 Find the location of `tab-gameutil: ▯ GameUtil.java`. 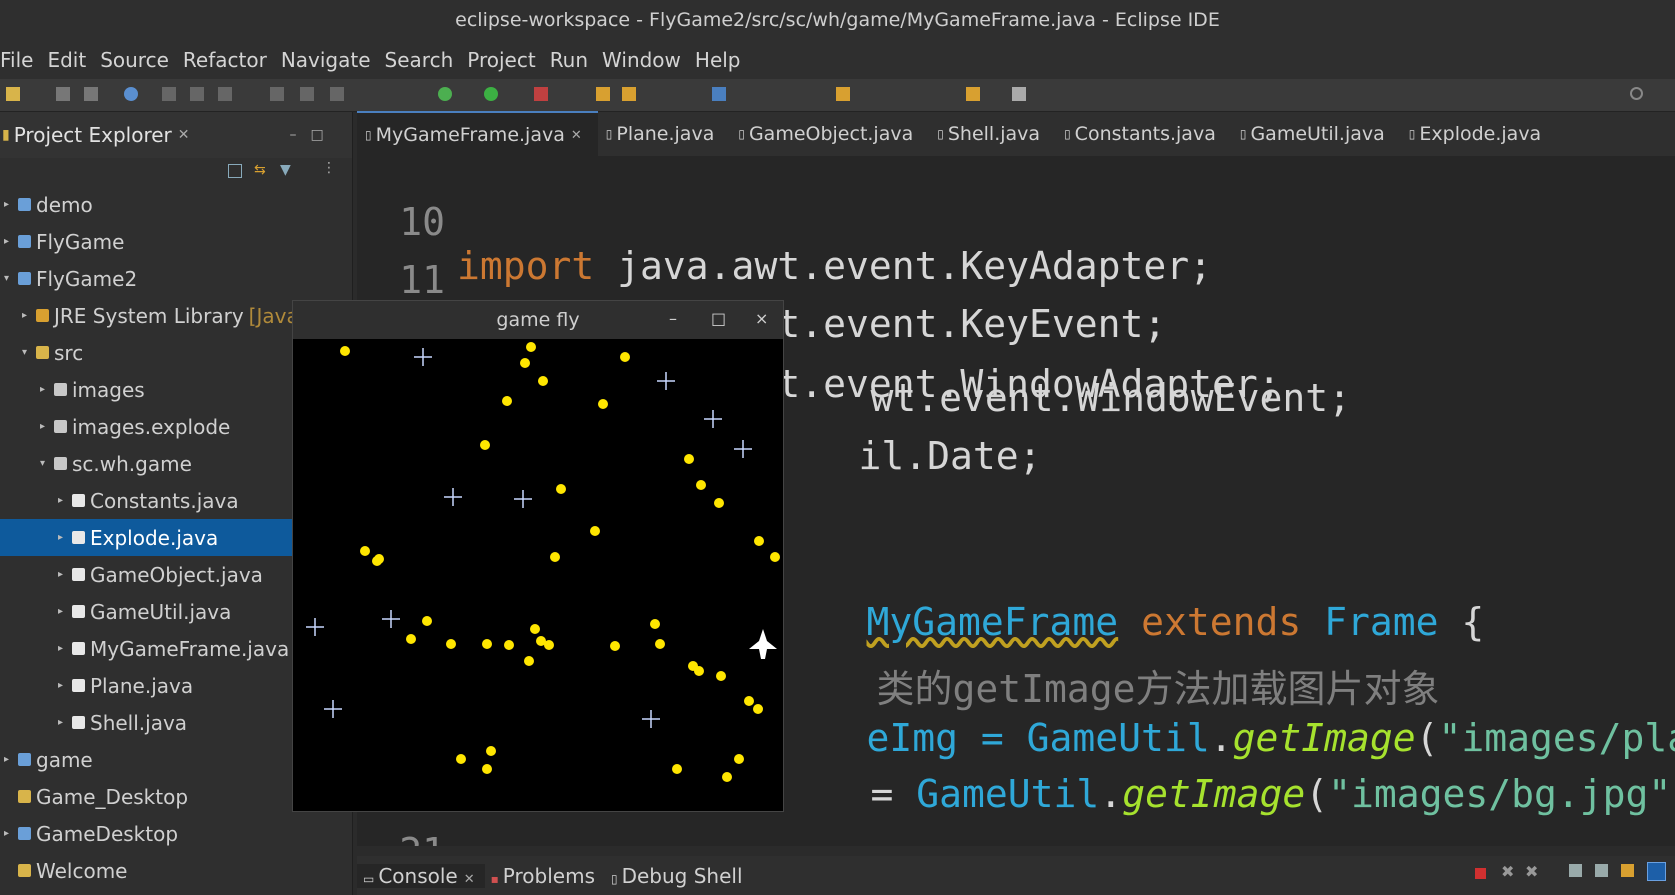

tab-gameutil: ▯ GameUtil.java is located at coordinates (1316, 134).